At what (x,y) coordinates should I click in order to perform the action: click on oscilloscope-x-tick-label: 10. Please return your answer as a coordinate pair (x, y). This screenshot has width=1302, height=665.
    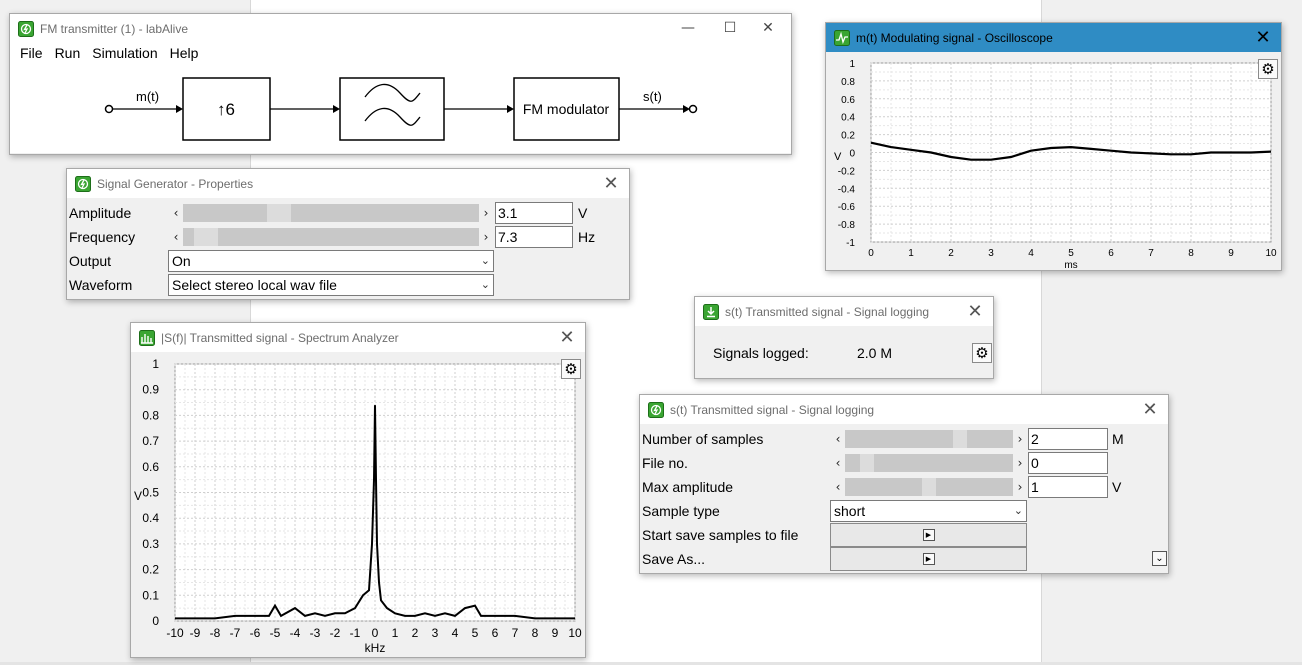
    Looking at the image, I should click on (1271, 253).